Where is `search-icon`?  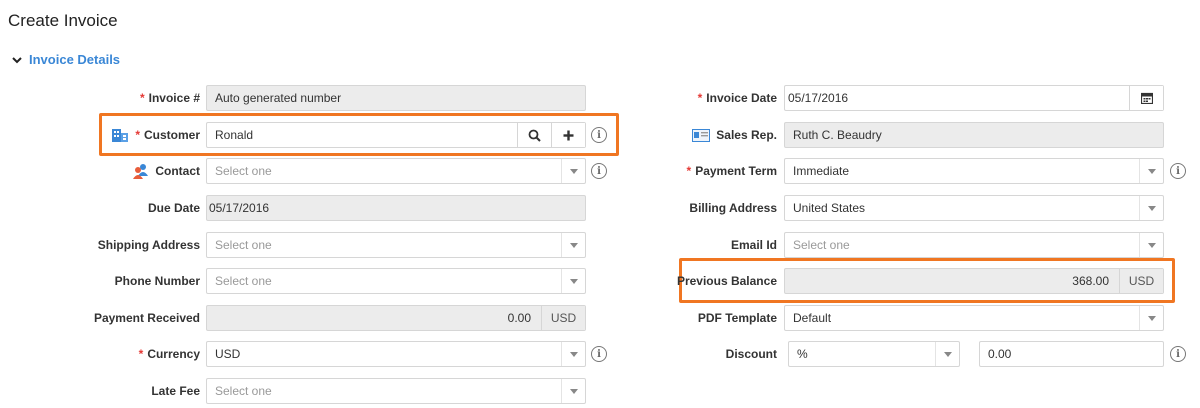 search-icon is located at coordinates (534, 135).